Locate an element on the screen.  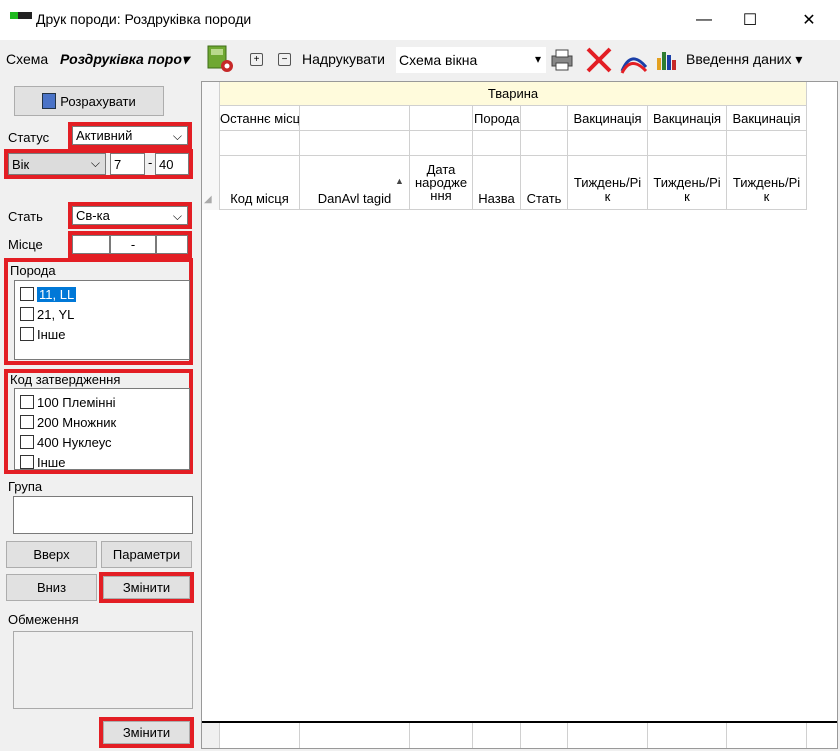
group-header-animal: Тварина is located at coordinates (513, 94).